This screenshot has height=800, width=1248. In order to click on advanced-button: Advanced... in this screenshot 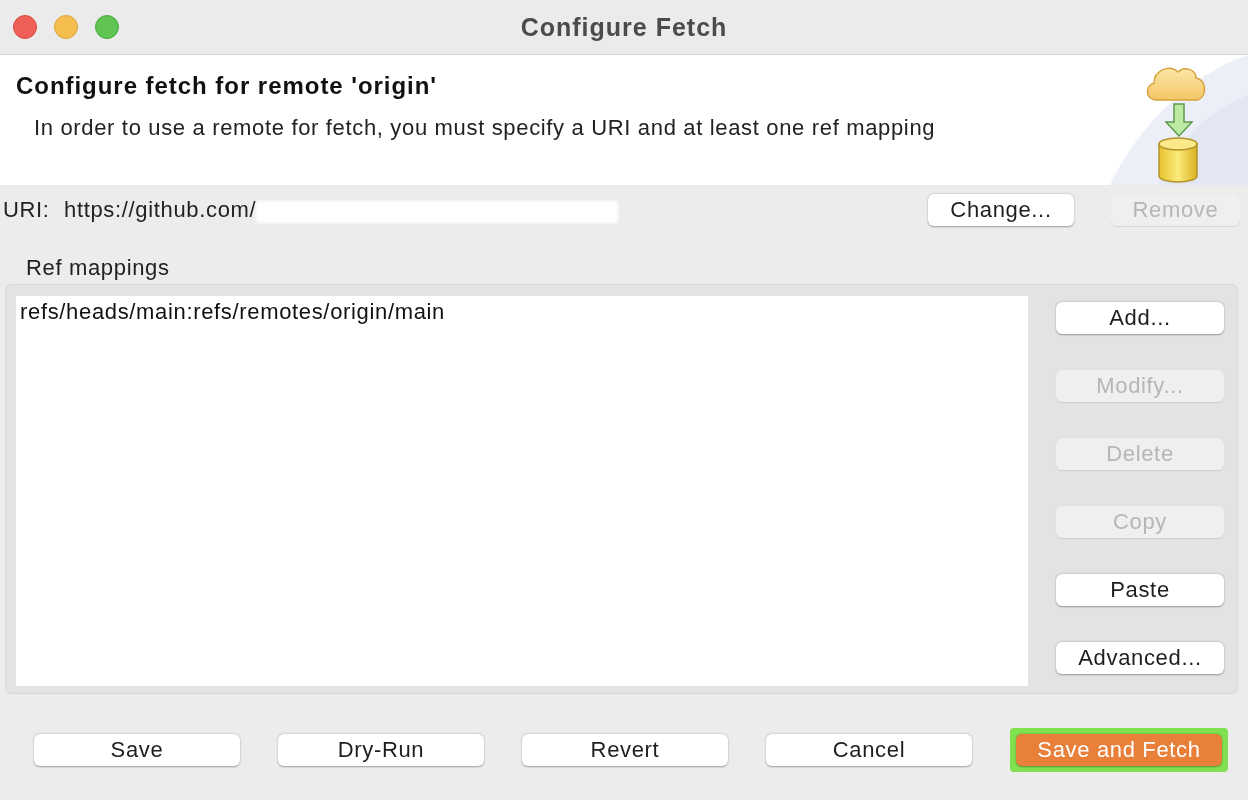, I will do `click(1140, 658)`.